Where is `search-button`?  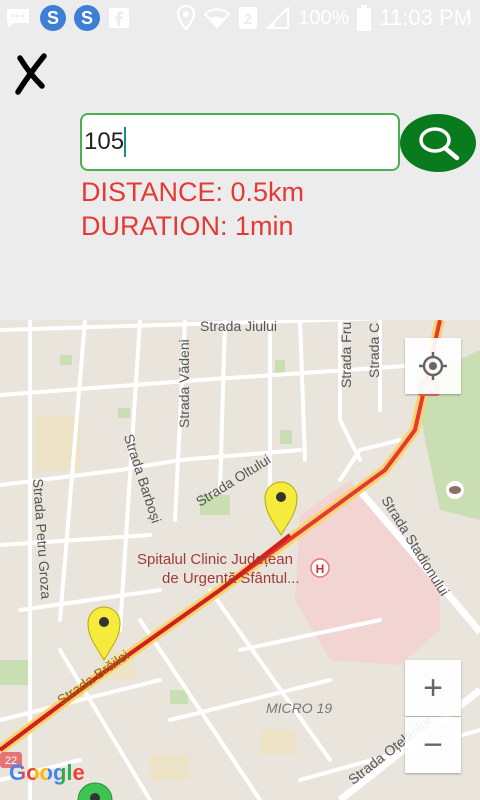
search-button is located at coordinates (438, 143).